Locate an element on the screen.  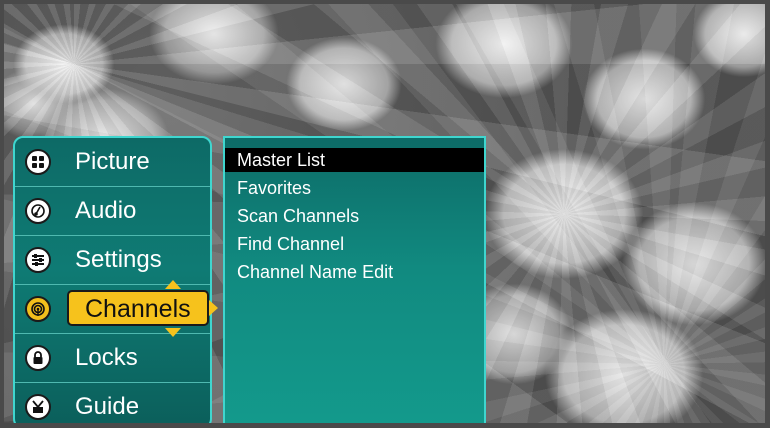
submenu-item-master-list: Master List is located at coordinates (354, 160).